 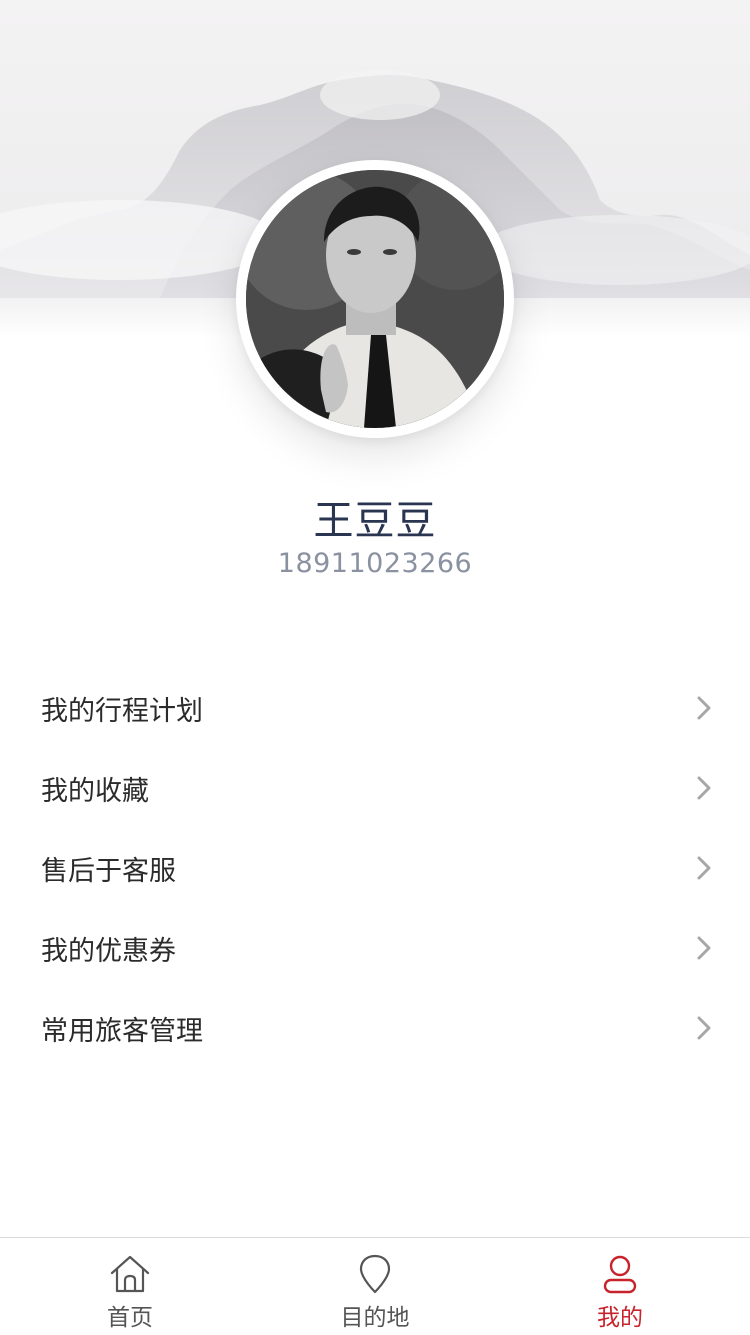 I want to click on home-icon, so click(x=130, y=1274).